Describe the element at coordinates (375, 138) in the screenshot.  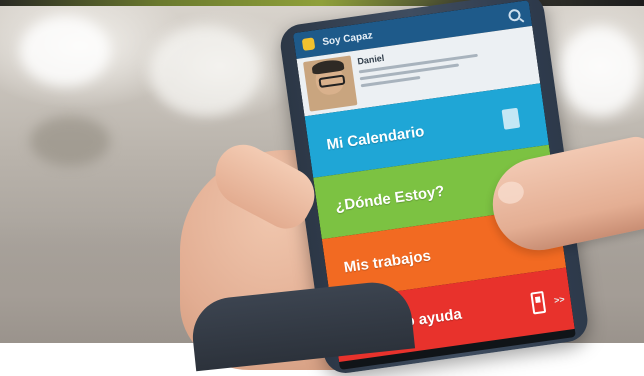
I see `menu-item-label: Mi Calendario` at that location.